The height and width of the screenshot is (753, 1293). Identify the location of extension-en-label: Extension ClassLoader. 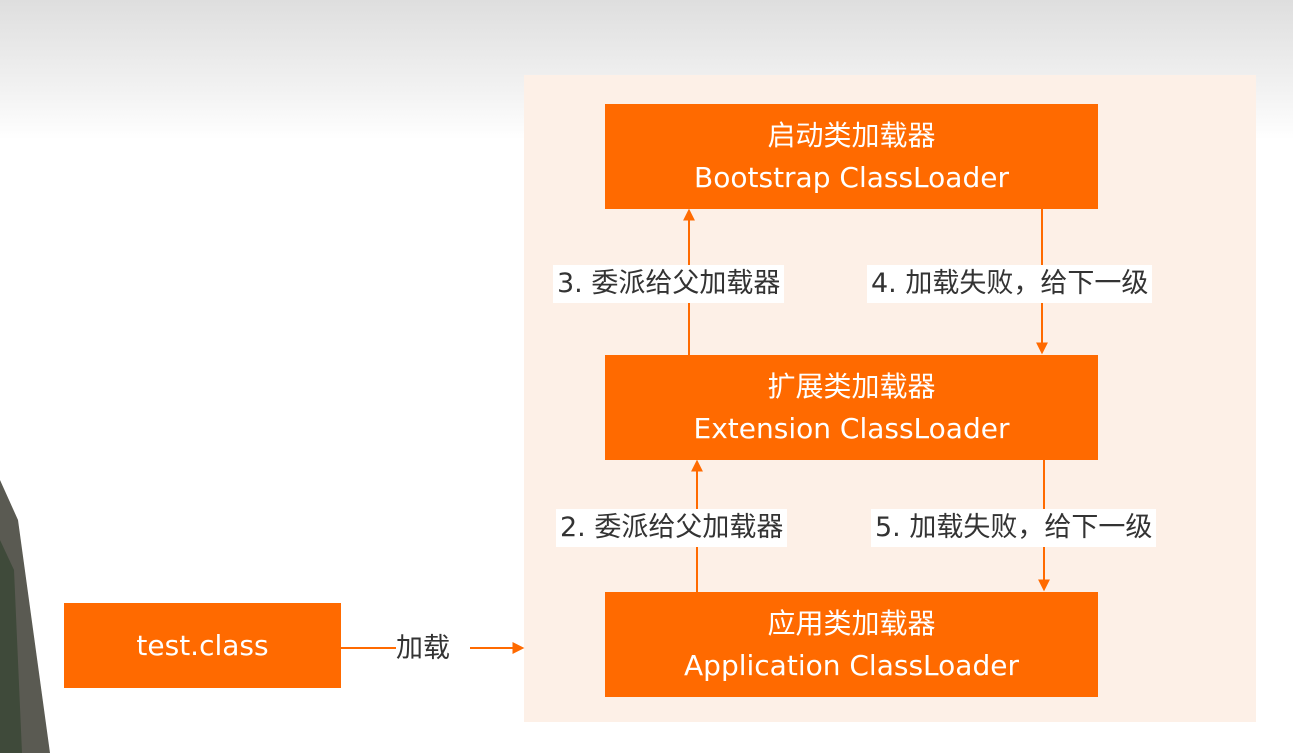
(851, 428).